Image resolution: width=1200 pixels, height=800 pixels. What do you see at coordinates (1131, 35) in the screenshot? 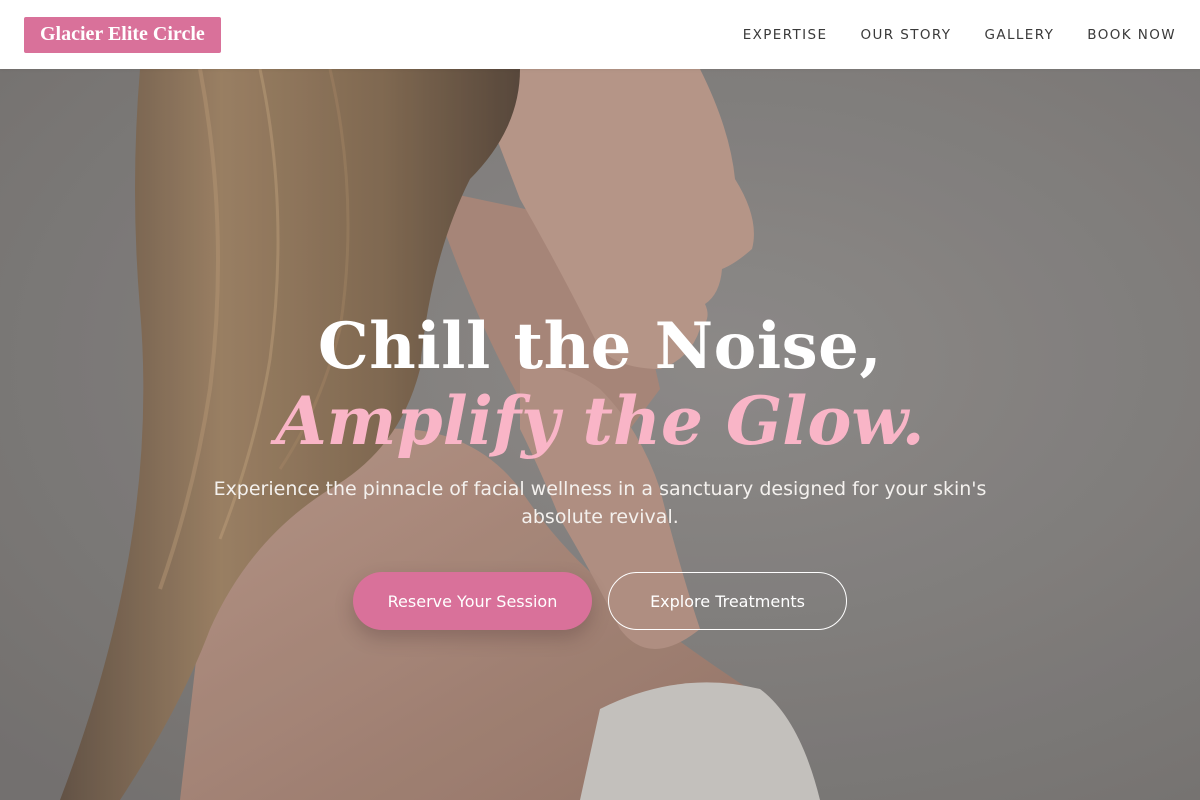
I see `nav-link-book-now: BOOK NOW` at bounding box center [1131, 35].